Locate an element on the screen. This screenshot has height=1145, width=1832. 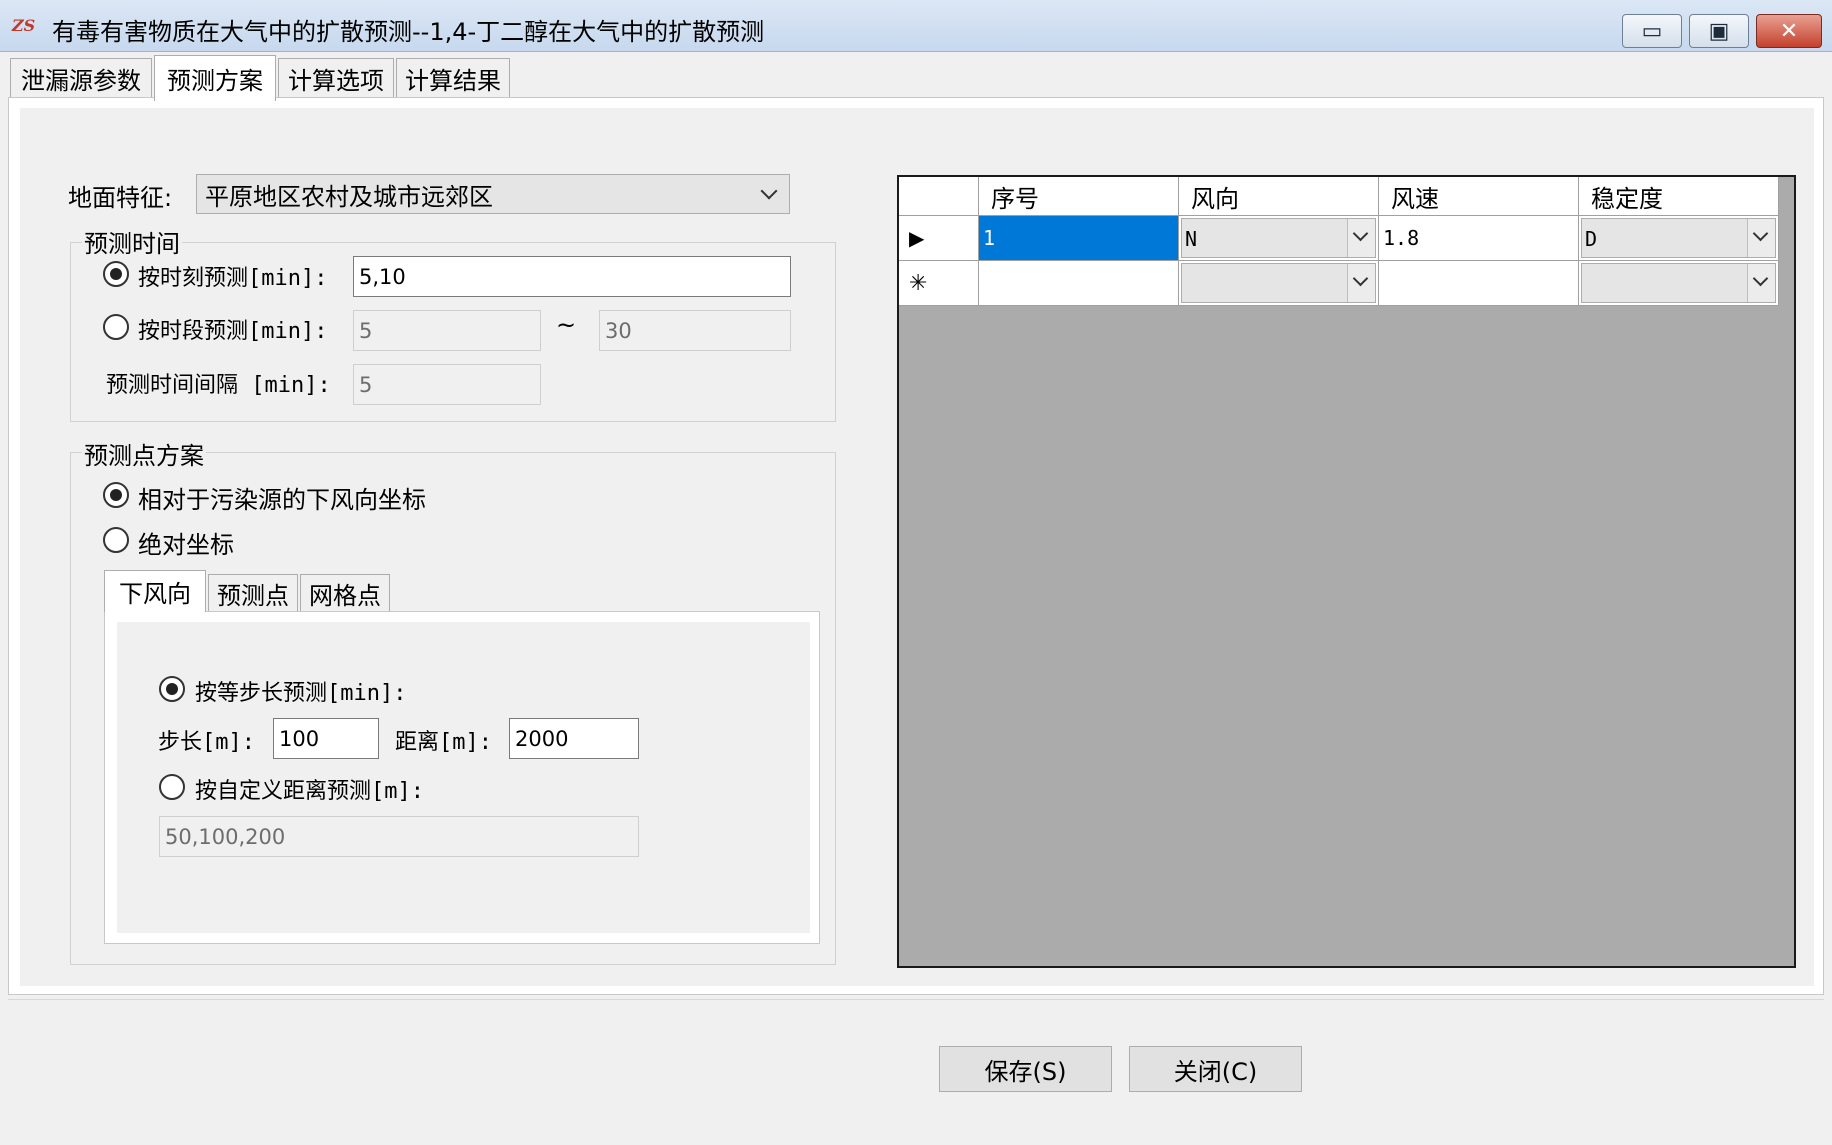
stability-value: D is located at coordinates (1591, 239).